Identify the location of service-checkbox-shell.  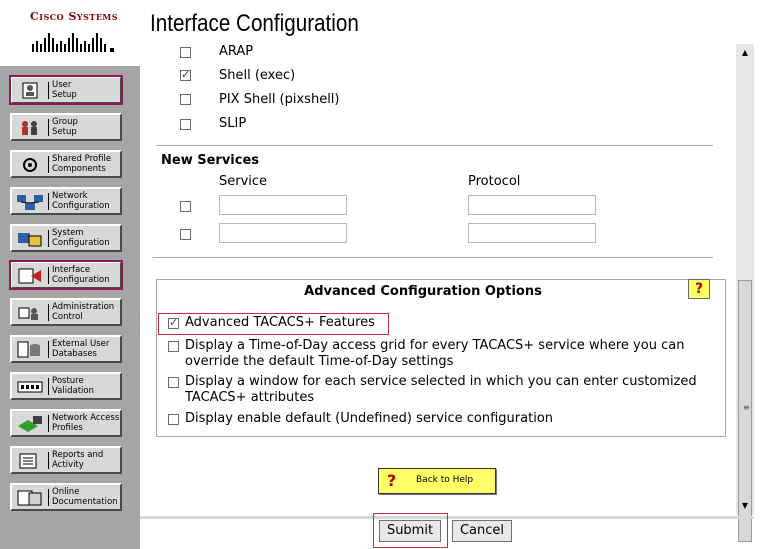
(185, 74).